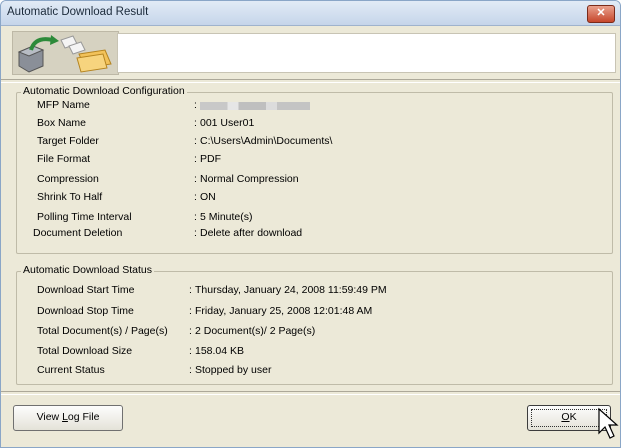 The height and width of the screenshot is (448, 621). Describe the element at coordinates (102, 331) in the screenshot. I see `total-documents-label: Total Document(s) / Page(s)` at that location.